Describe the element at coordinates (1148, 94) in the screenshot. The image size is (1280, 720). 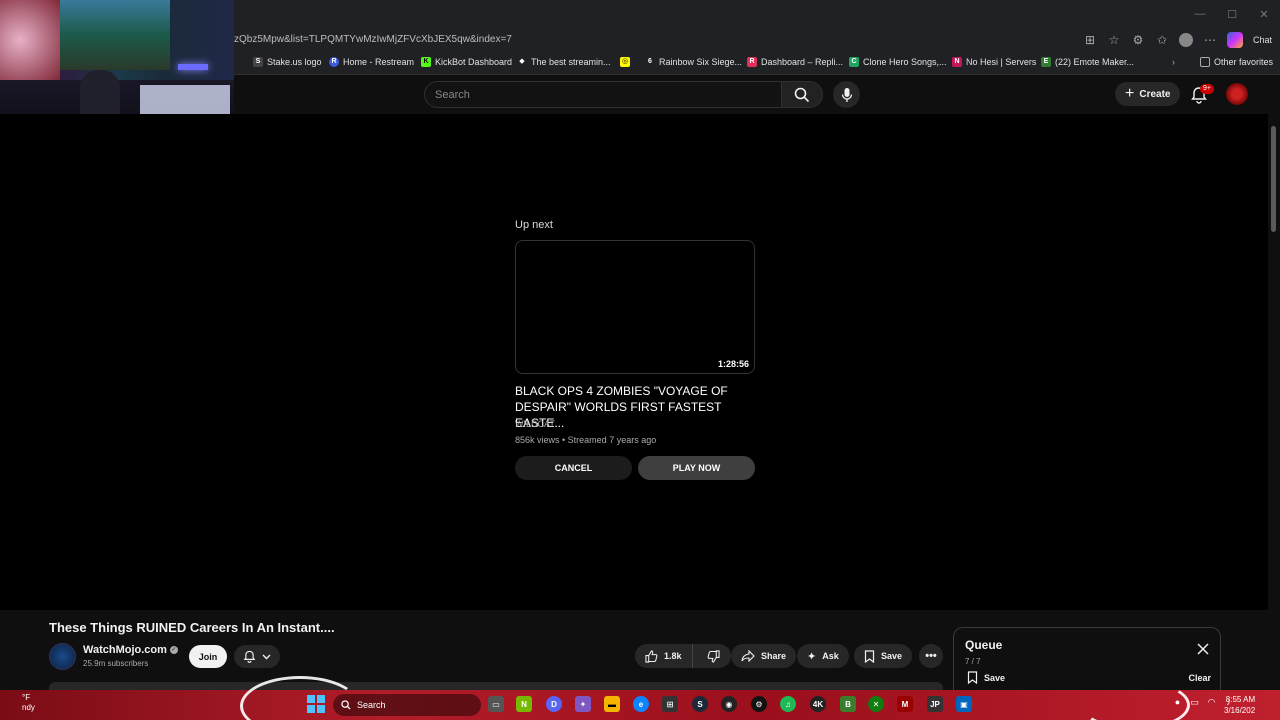
I see `create-button: + Create` at that location.